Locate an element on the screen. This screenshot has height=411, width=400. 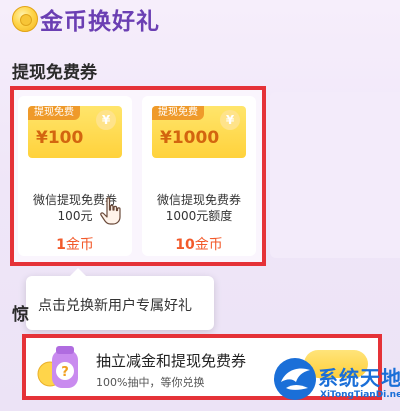
lottery-subtitle: 100%抽中，等你兑换 is located at coordinates (150, 382).